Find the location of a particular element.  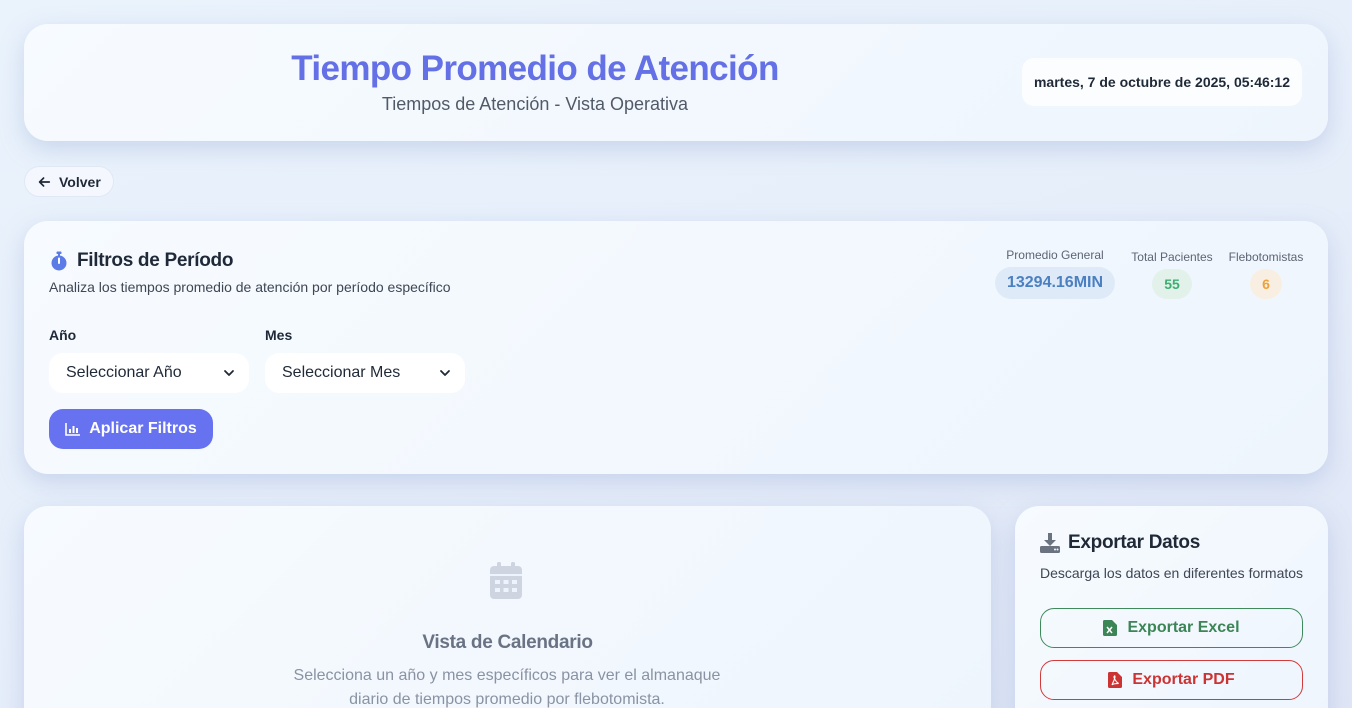

year-select-value: Seleccionar Año is located at coordinates (124, 372).